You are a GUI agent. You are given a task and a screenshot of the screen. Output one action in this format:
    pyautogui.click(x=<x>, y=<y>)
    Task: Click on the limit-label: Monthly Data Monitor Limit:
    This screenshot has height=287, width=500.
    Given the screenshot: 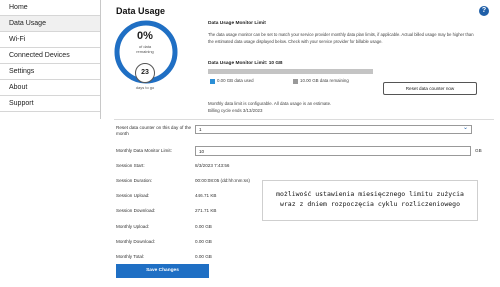 What is the action you would take?
    pyautogui.click(x=144, y=150)
    